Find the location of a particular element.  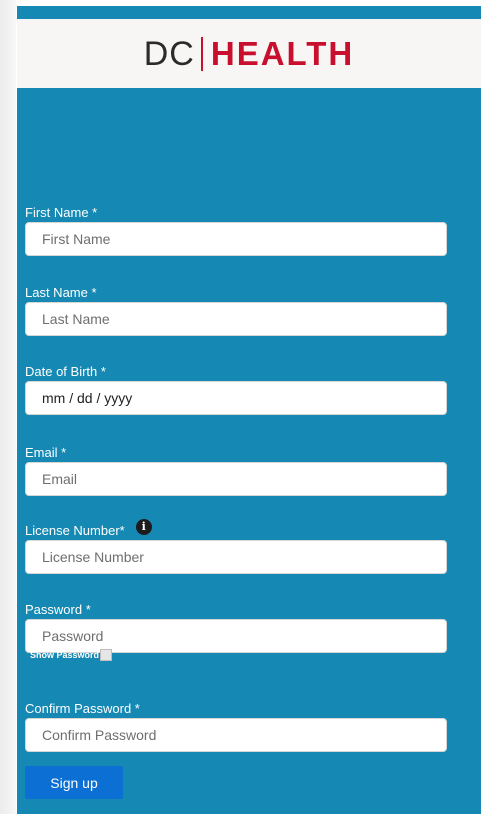

last-name-input is located at coordinates (236, 319).